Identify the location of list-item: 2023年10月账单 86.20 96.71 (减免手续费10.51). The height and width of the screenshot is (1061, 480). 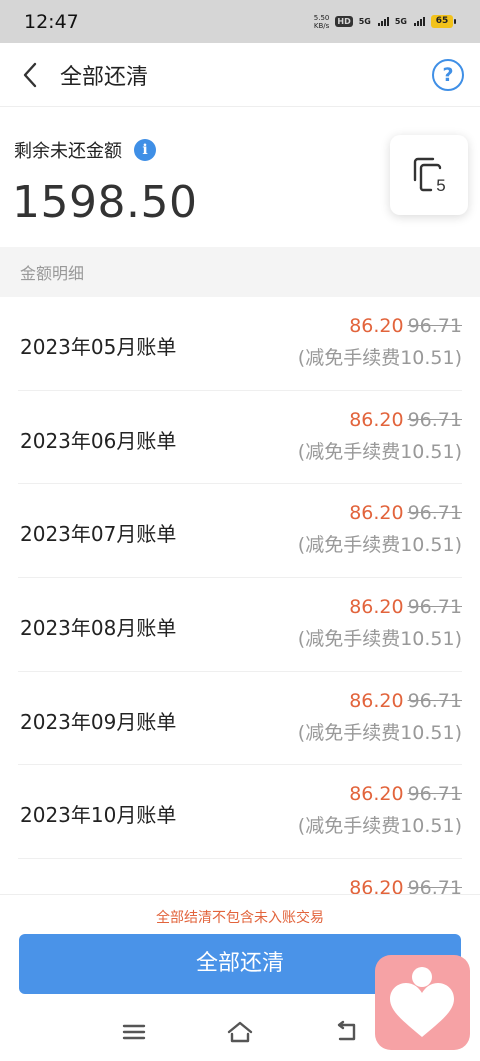
(240, 812).